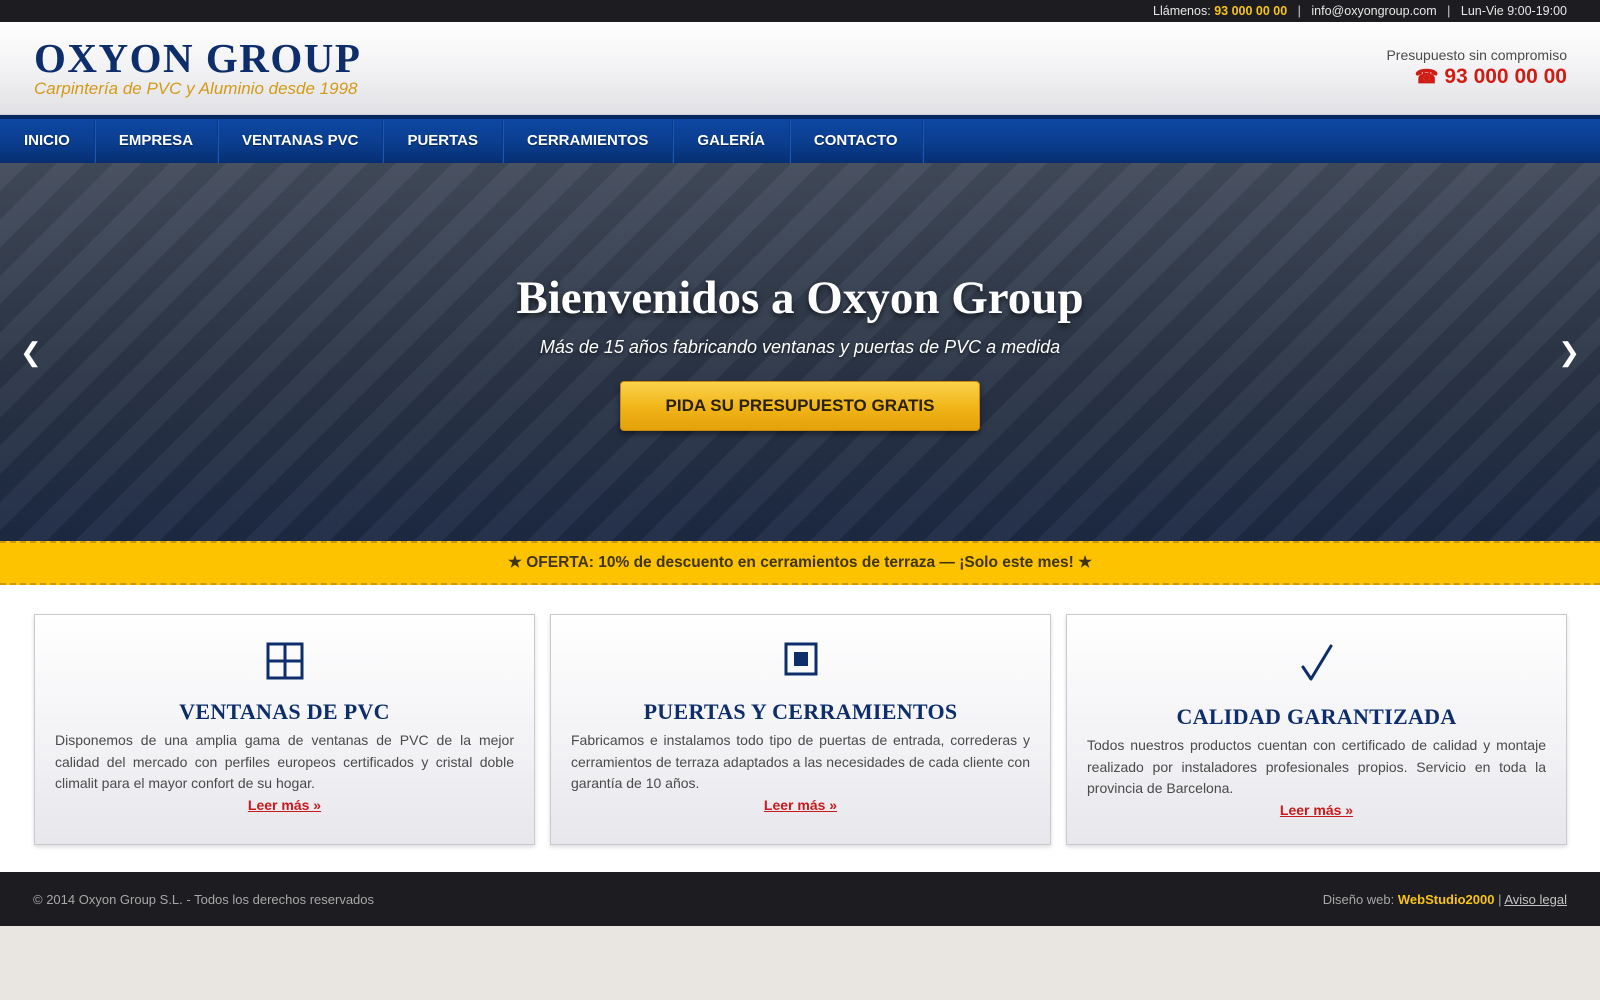  What do you see at coordinates (731, 141) in the screenshot?
I see `nav-item-galeria: GALERÍA` at bounding box center [731, 141].